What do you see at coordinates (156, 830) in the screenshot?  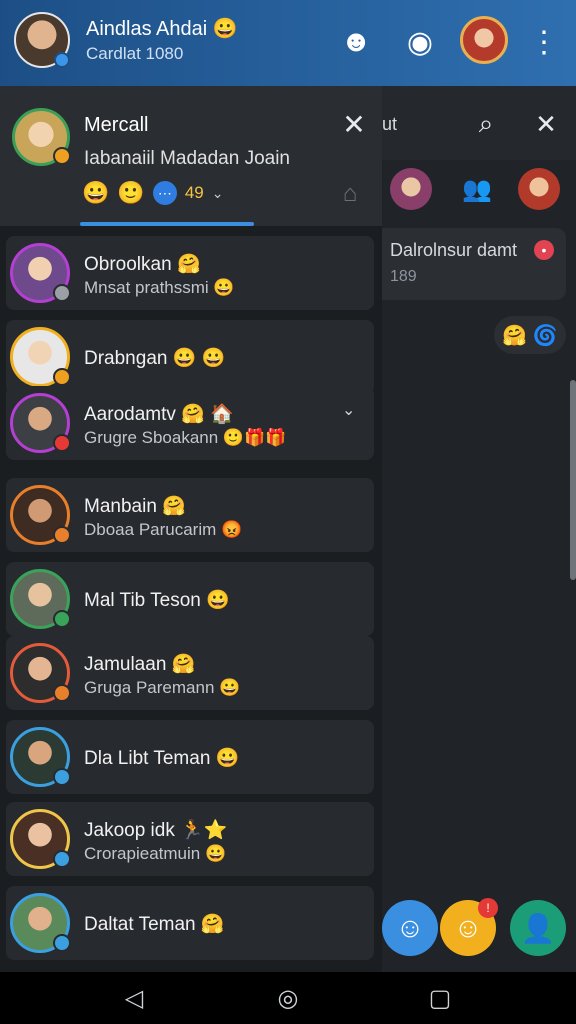 I see `contact-name: Jakoop idk 🏃⭐` at bounding box center [156, 830].